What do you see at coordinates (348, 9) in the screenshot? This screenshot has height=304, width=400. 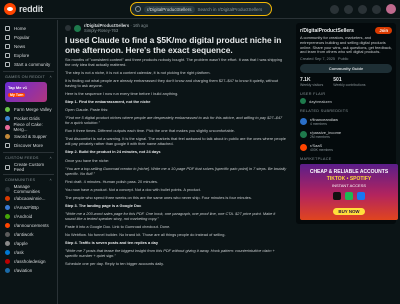 I see `chat-icon` at bounding box center [348, 9].